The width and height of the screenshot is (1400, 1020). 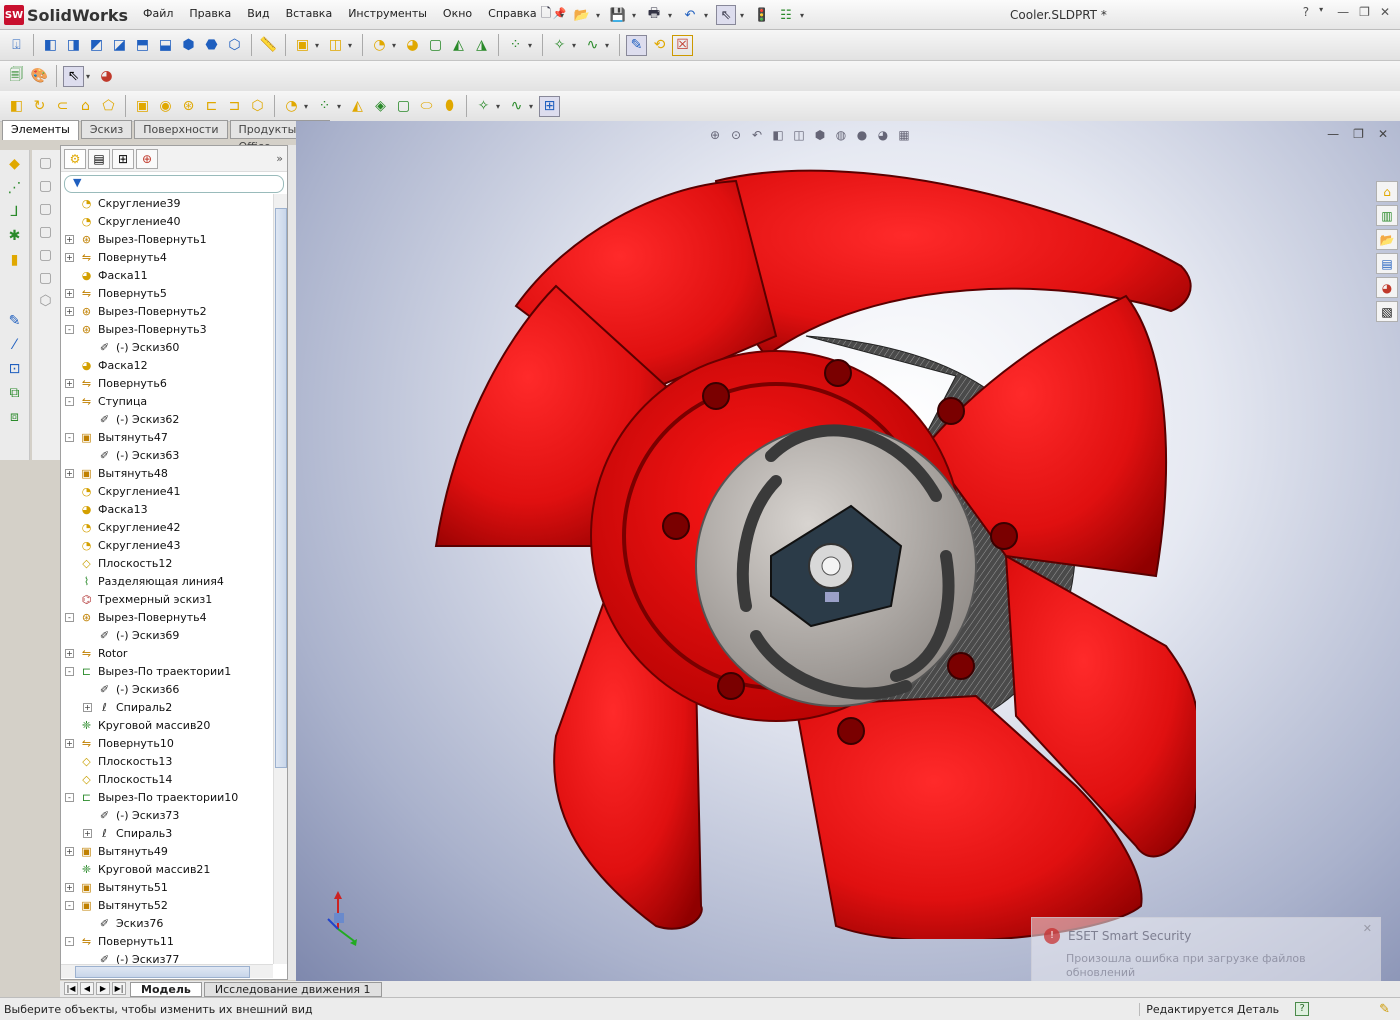 What do you see at coordinates (123, 527) in the screenshot?
I see `tree-item: ◔ Скругление42` at bounding box center [123, 527].